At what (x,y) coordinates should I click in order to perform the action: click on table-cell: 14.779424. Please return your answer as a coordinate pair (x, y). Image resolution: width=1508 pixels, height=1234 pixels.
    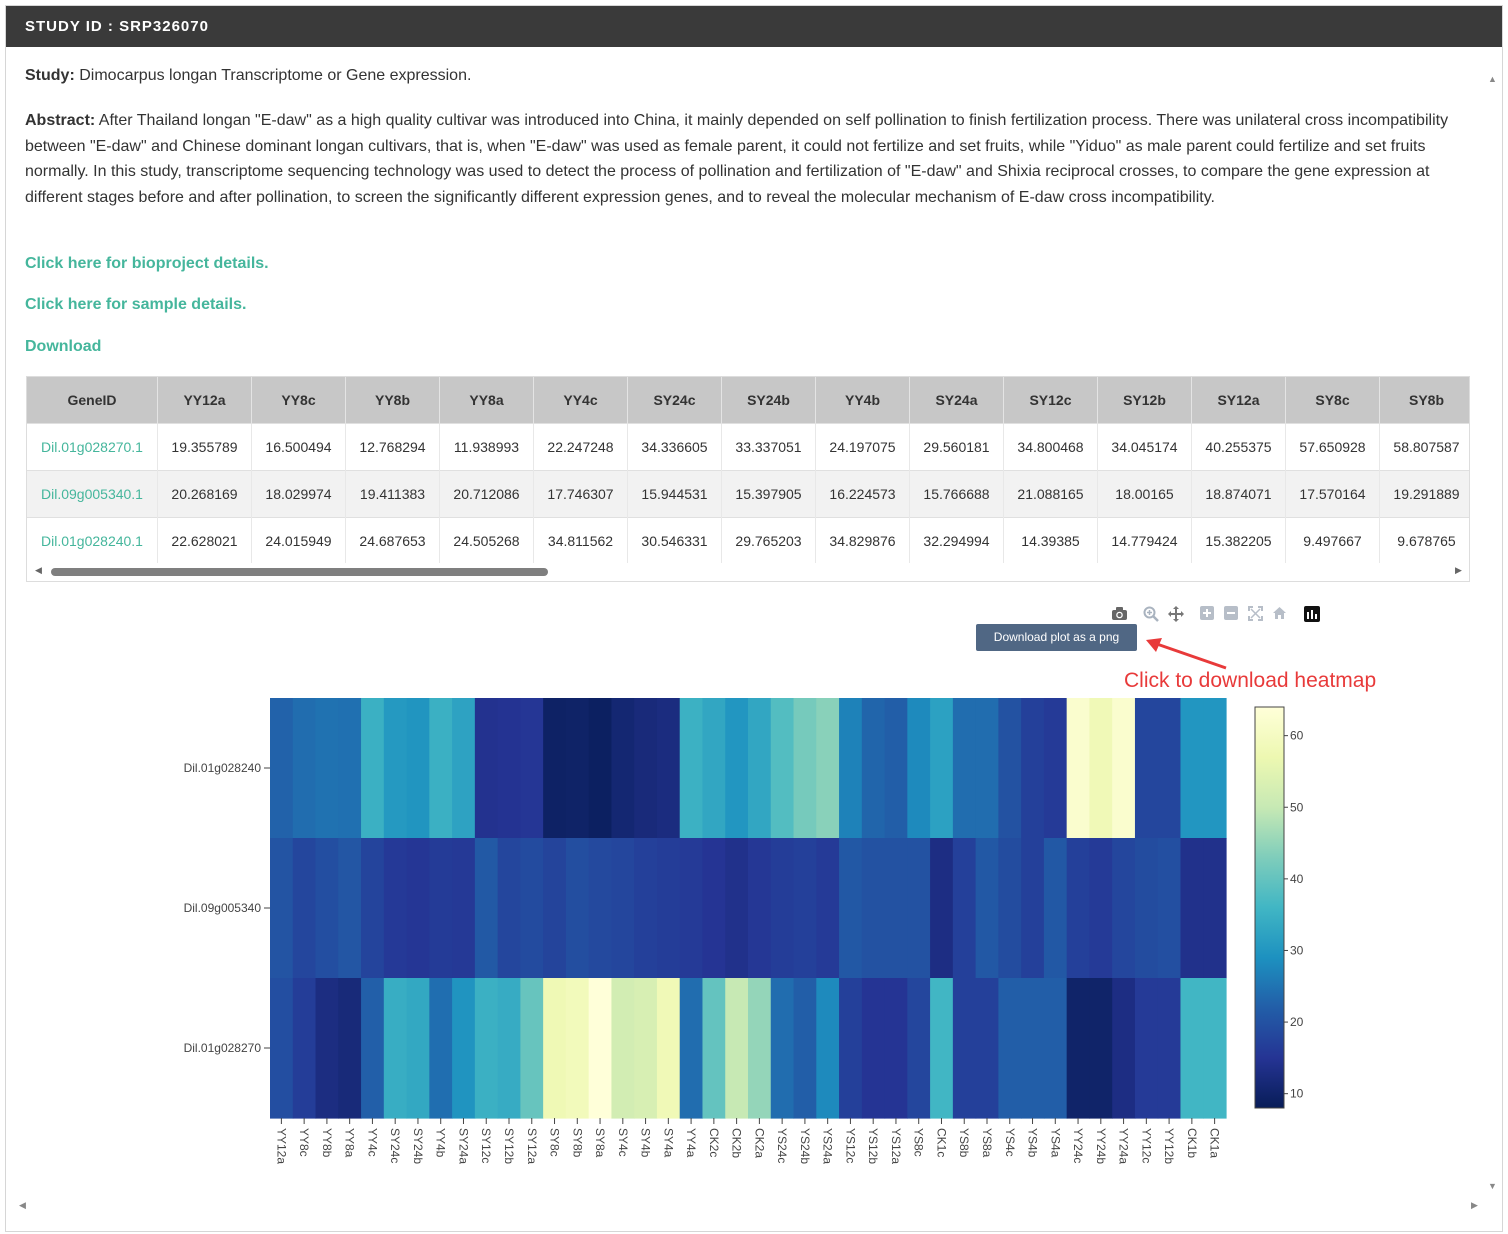
    Looking at the image, I should click on (1144, 540).